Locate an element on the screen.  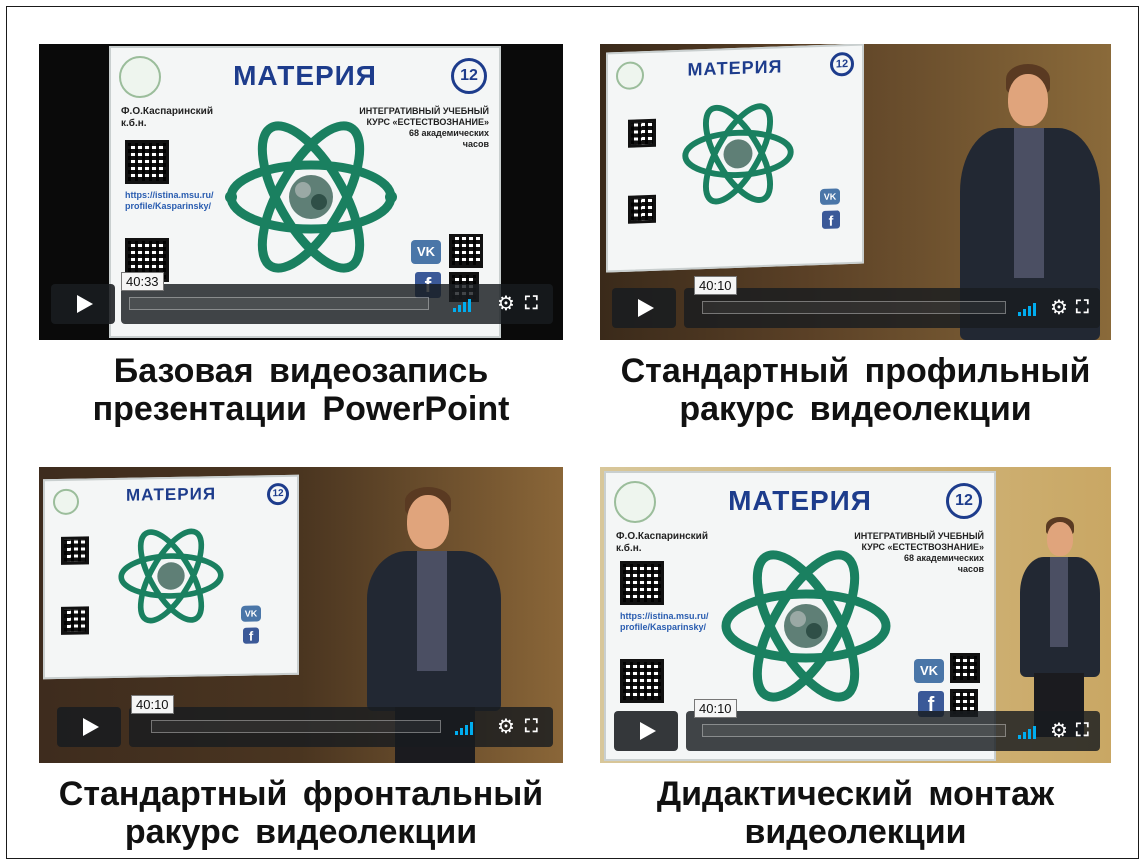
time-tooltip: 40:33 is located at coordinates (142, 281).